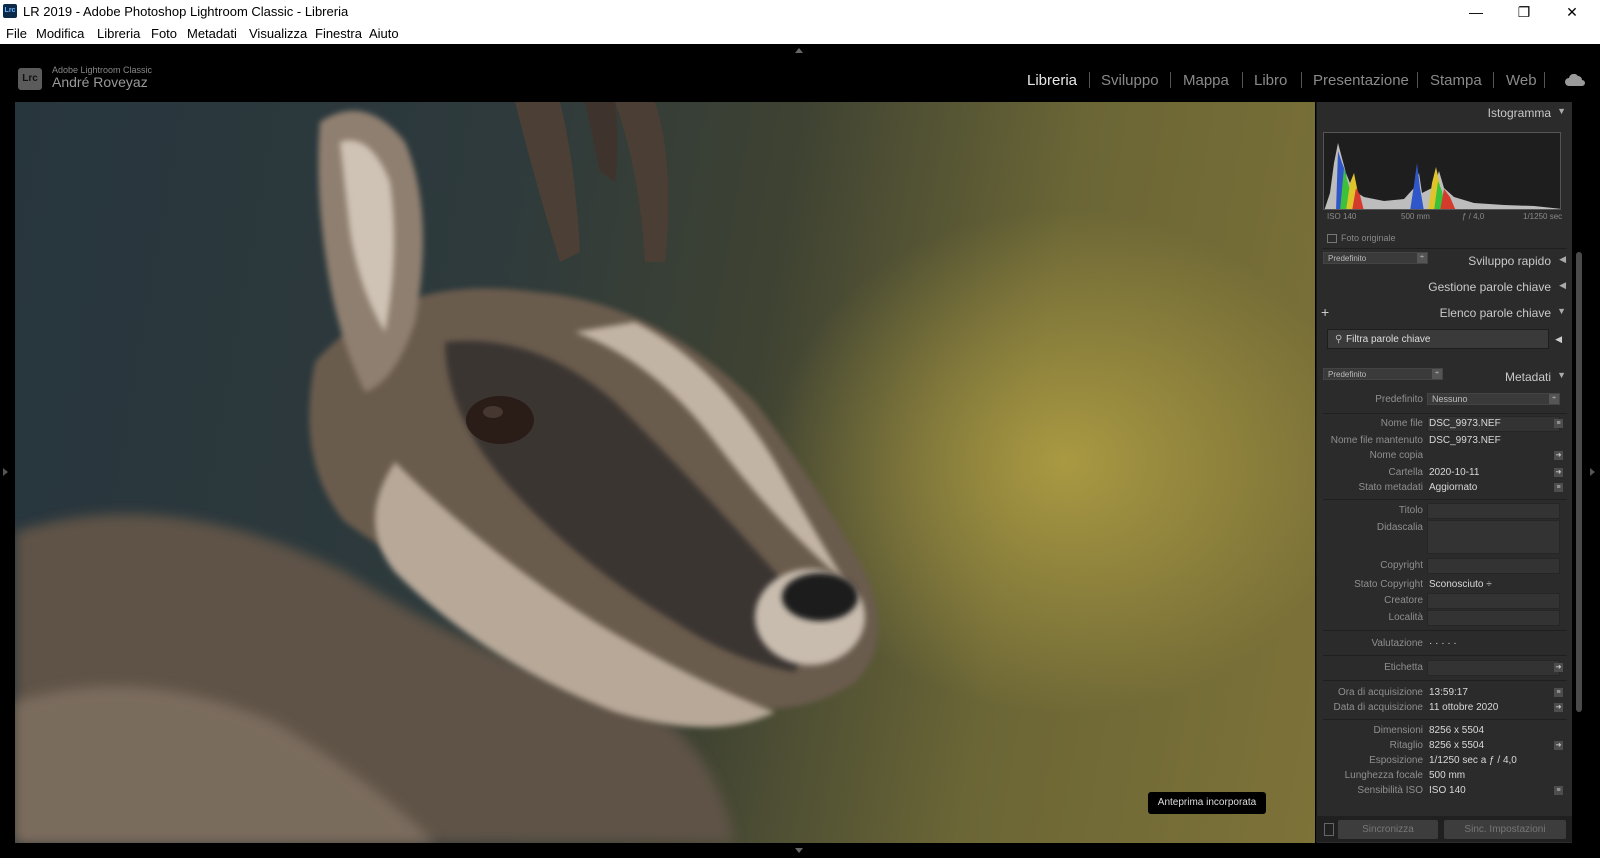 The image size is (1600, 858). Describe the element at coordinates (1505, 829) in the screenshot. I see `sync-settings-button: Sinc. Impostazioni` at that location.